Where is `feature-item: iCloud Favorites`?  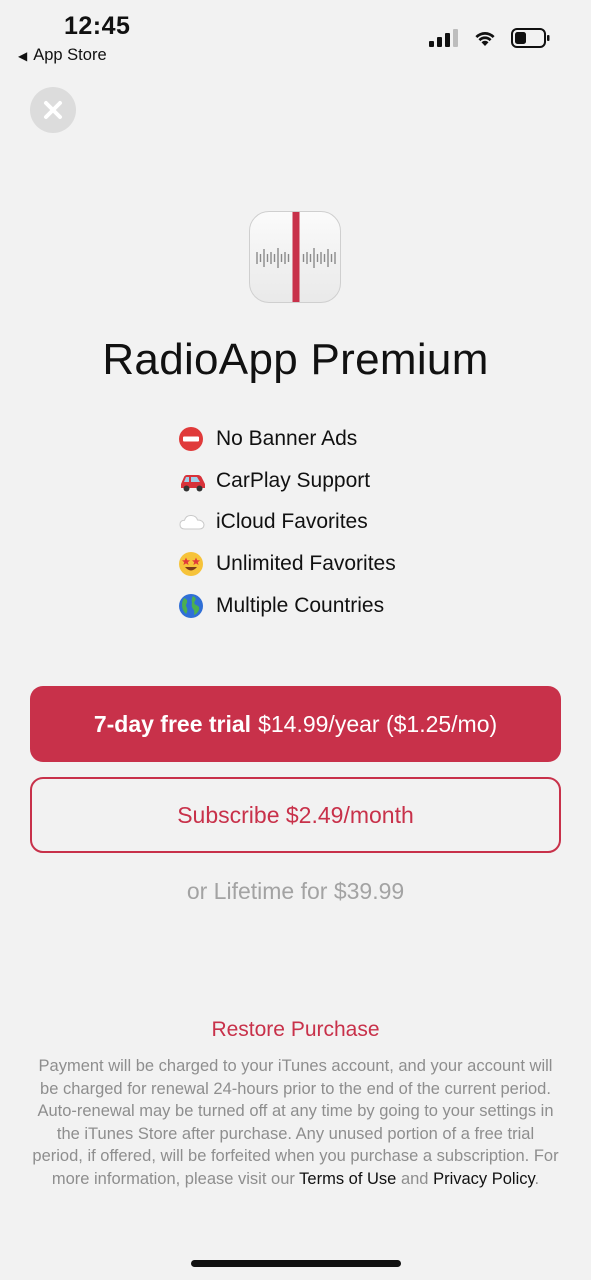 feature-item: iCloud Favorites is located at coordinates (287, 522).